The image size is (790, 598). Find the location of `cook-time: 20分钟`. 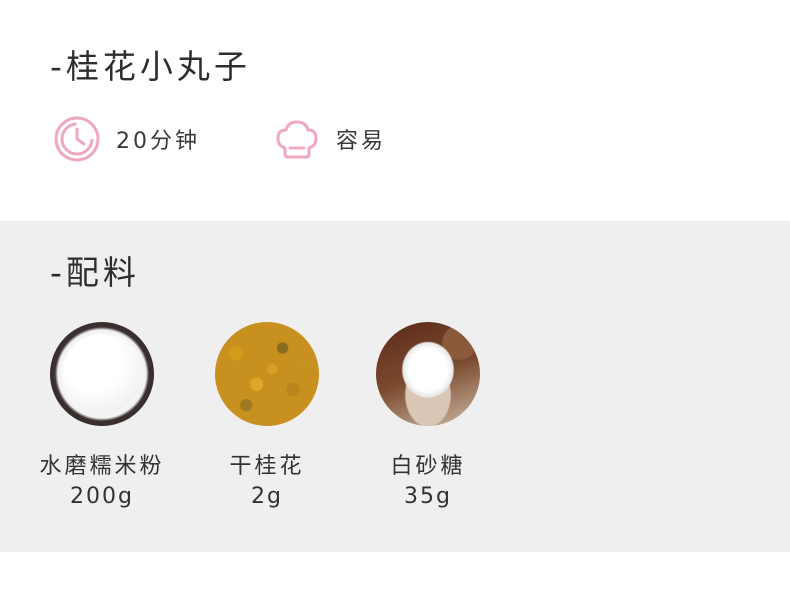

cook-time: 20分钟 is located at coordinates (126, 139).